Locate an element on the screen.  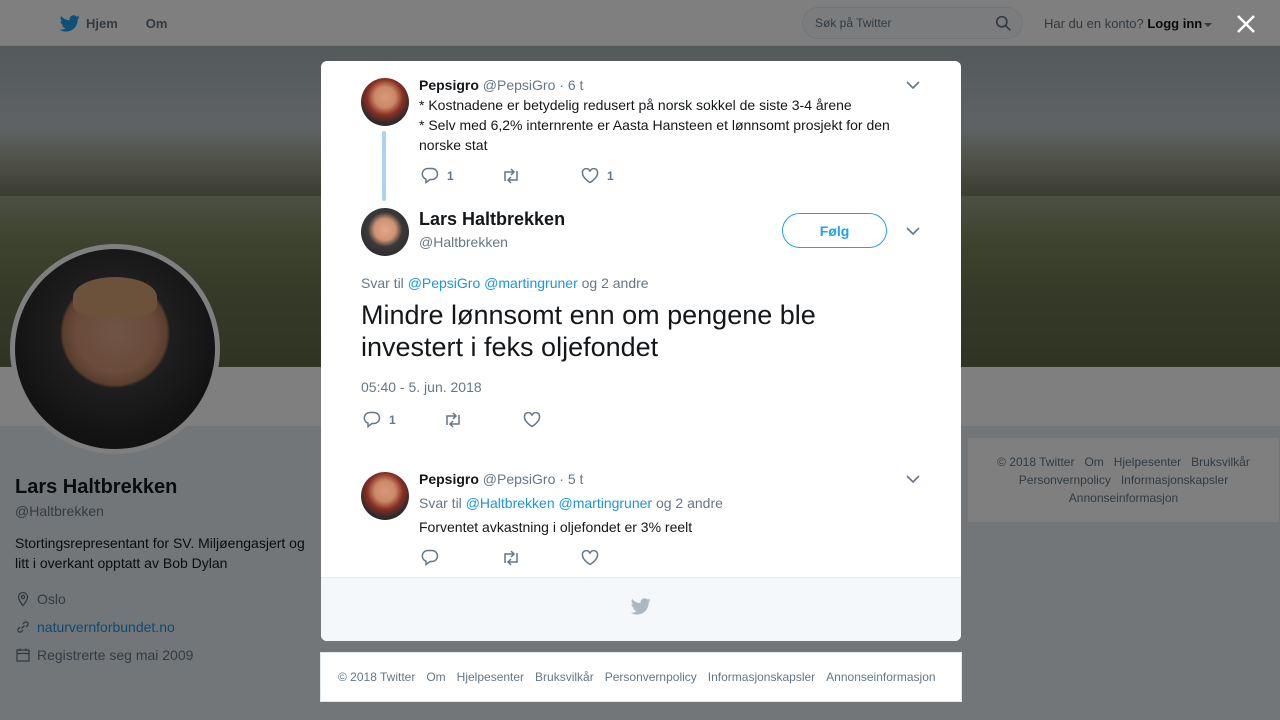
reply-author-handle: @PepsiGro is located at coordinates (519, 479).